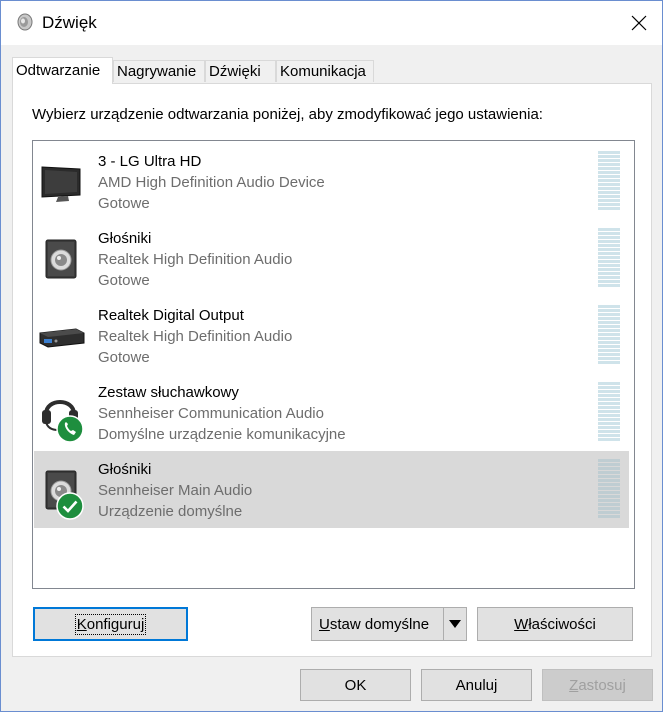 The height and width of the screenshot is (712, 663). Describe the element at coordinates (62, 181) in the screenshot. I see `monitor-icon` at that location.